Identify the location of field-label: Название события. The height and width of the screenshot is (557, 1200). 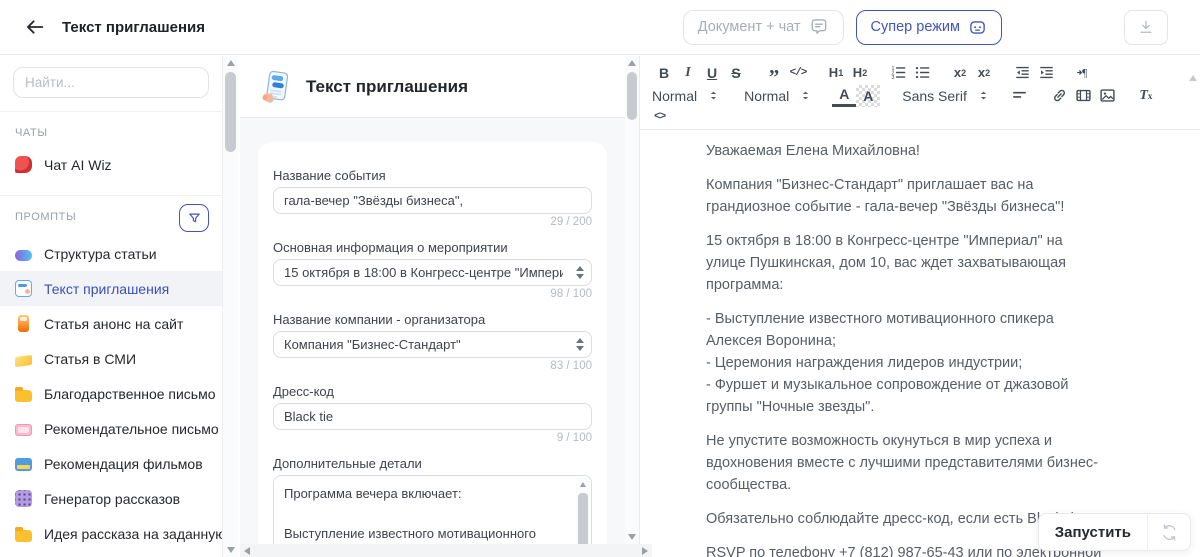
(329, 175).